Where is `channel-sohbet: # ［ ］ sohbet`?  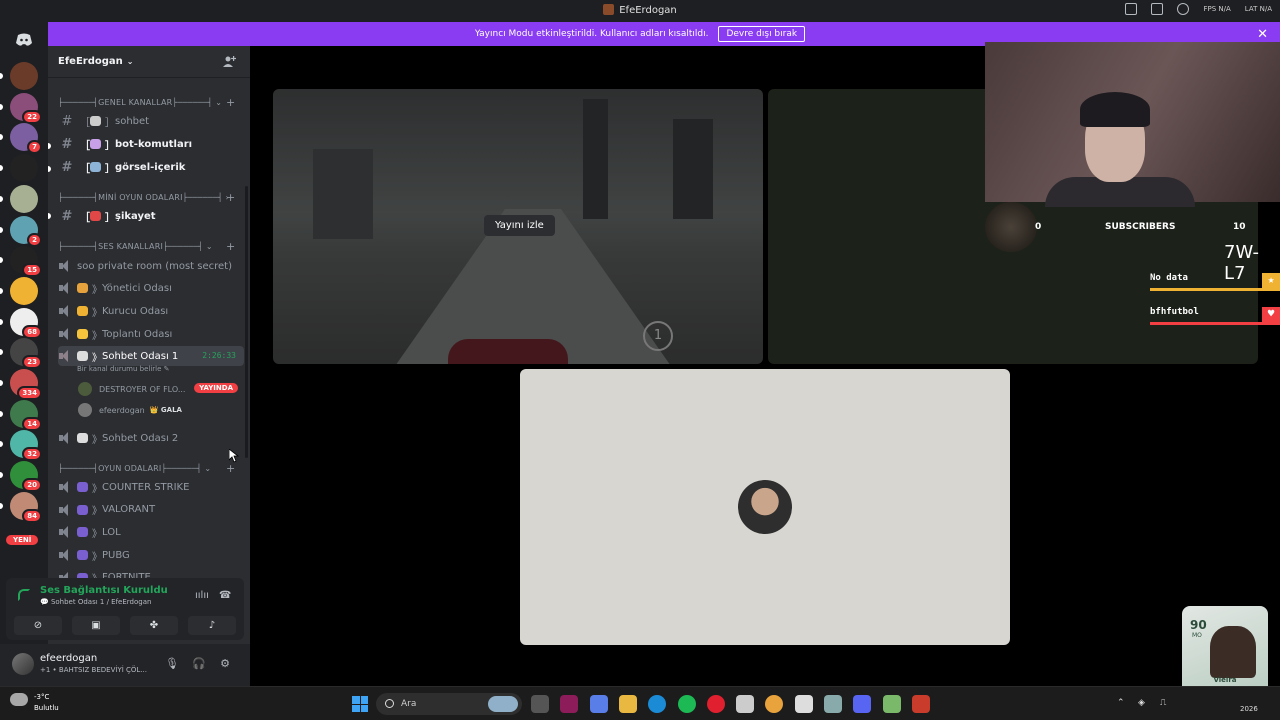 channel-sohbet: # ［ ］ sohbet is located at coordinates (151, 121).